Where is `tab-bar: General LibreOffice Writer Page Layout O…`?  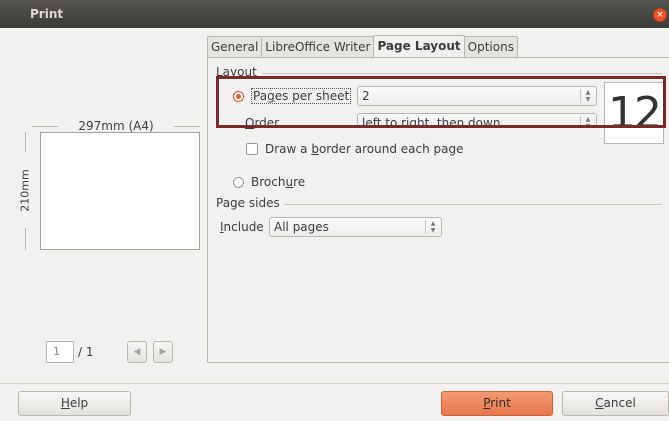
tab-bar: General LibreOffice Writer Page Layout O… is located at coordinates (362, 46).